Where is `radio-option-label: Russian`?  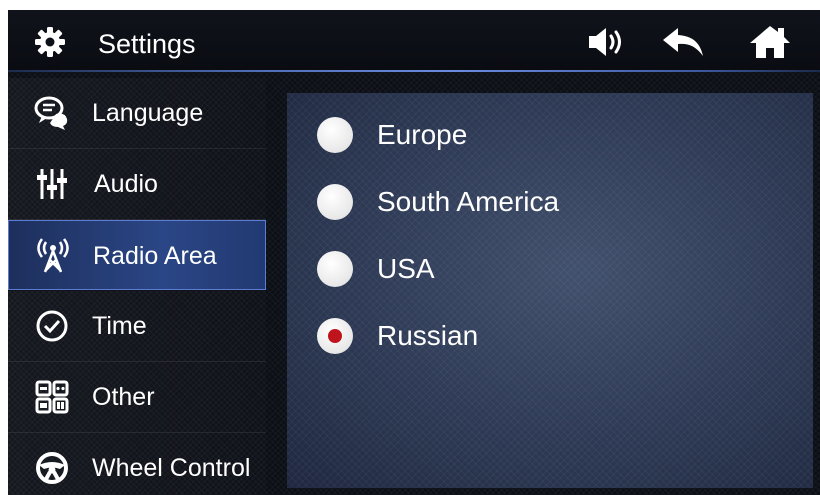 radio-option-label: Russian is located at coordinates (428, 335).